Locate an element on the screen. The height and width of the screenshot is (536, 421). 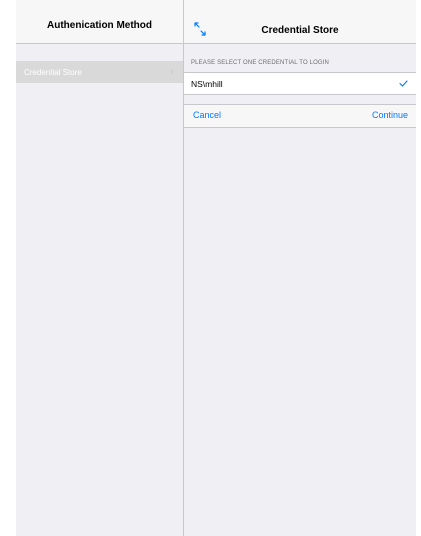
action-bar: Cancel Continue is located at coordinates (300, 116).